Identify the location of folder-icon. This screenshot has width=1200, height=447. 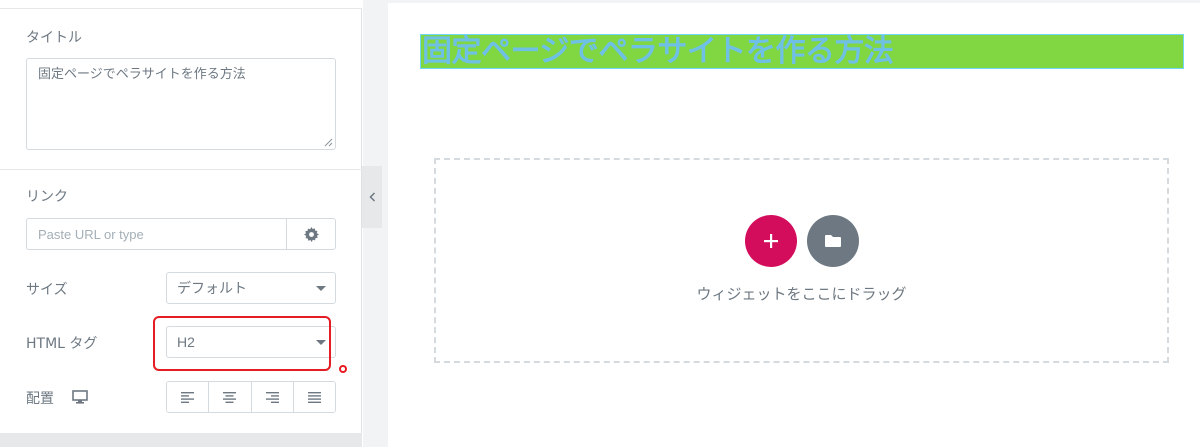
(833, 241).